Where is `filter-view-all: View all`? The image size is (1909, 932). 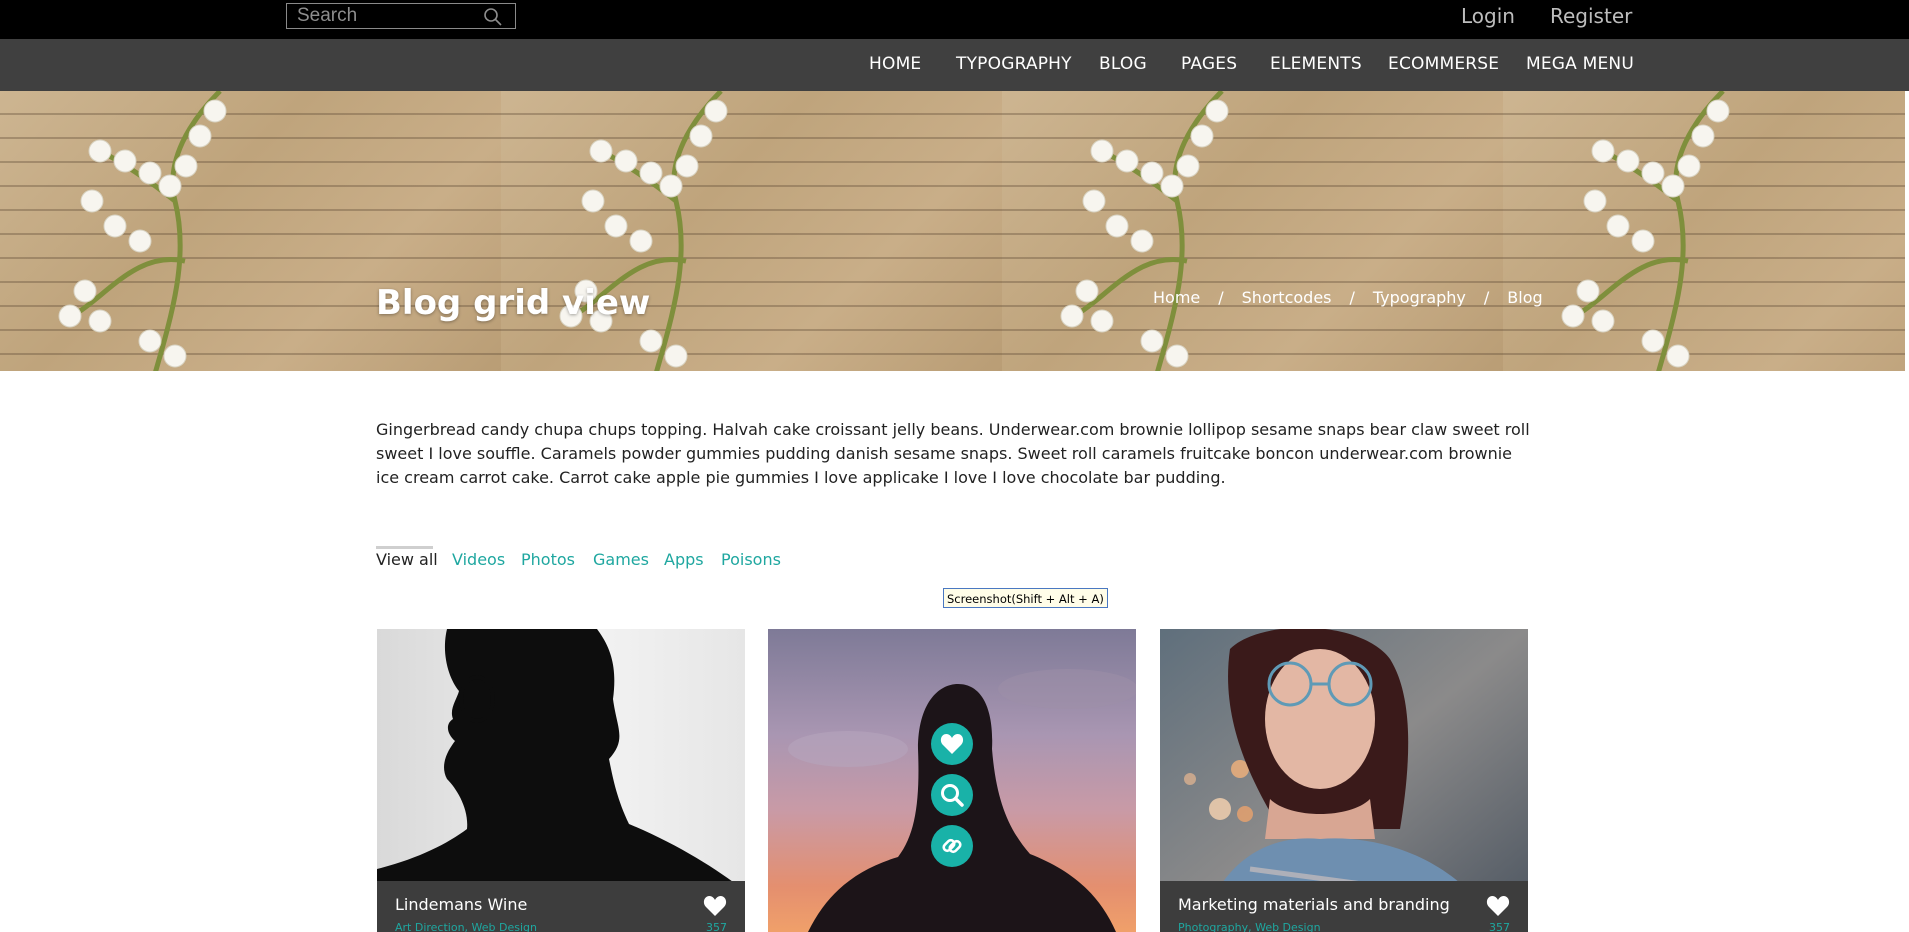 filter-view-all: View all is located at coordinates (407, 557).